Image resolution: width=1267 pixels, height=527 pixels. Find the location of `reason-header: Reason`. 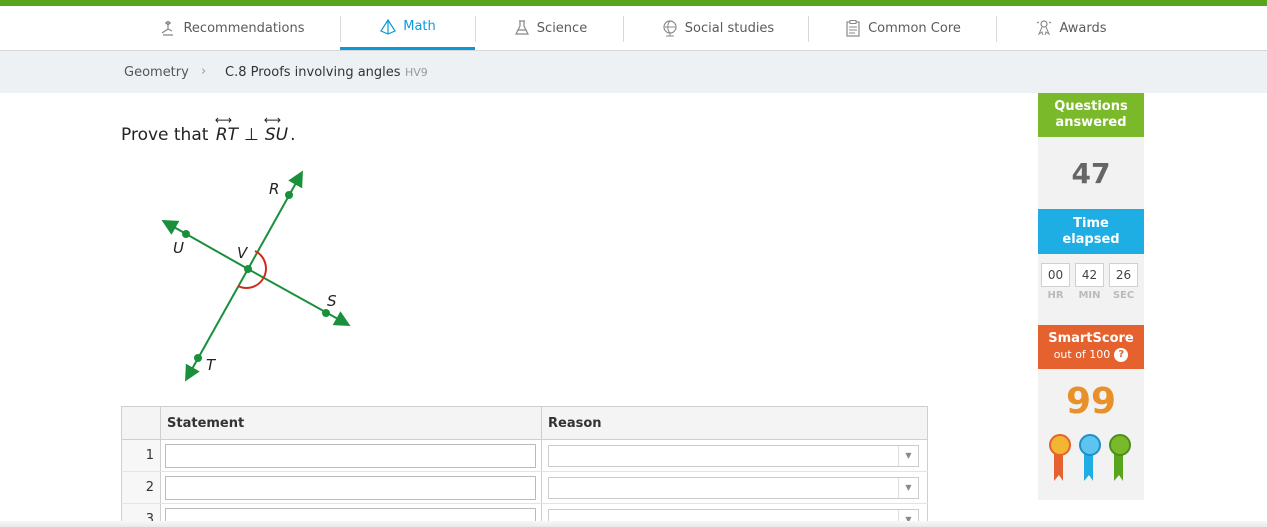

reason-header: Reason is located at coordinates (734, 423).